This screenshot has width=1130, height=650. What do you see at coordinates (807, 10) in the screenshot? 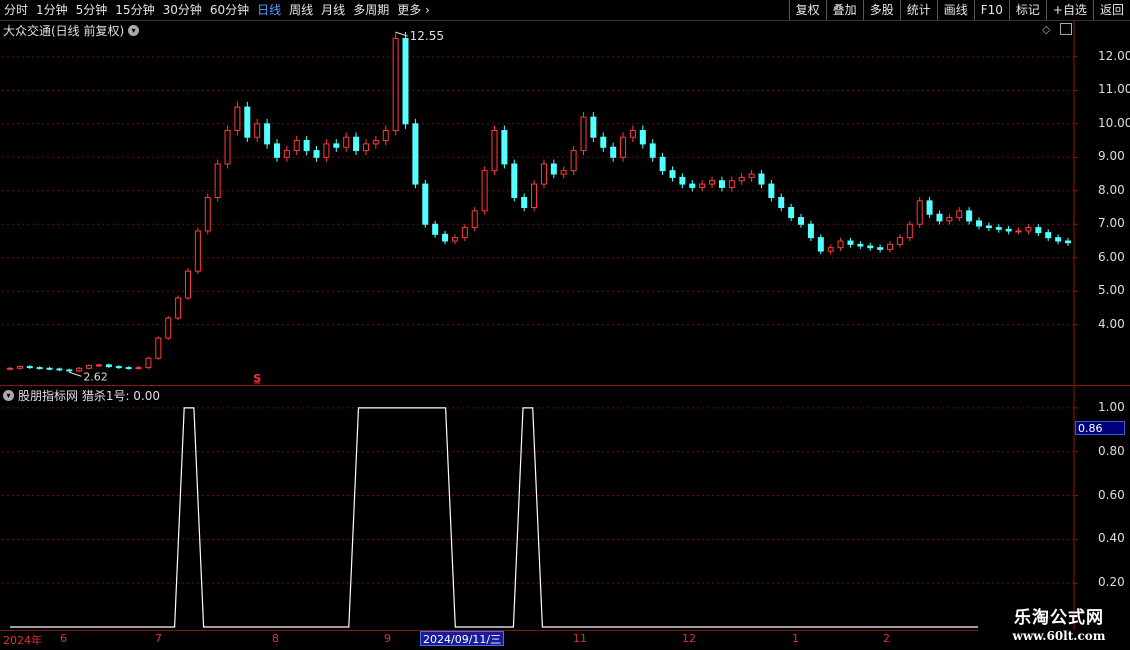
I see `restore-rights-button: 复权` at bounding box center [807, 10].